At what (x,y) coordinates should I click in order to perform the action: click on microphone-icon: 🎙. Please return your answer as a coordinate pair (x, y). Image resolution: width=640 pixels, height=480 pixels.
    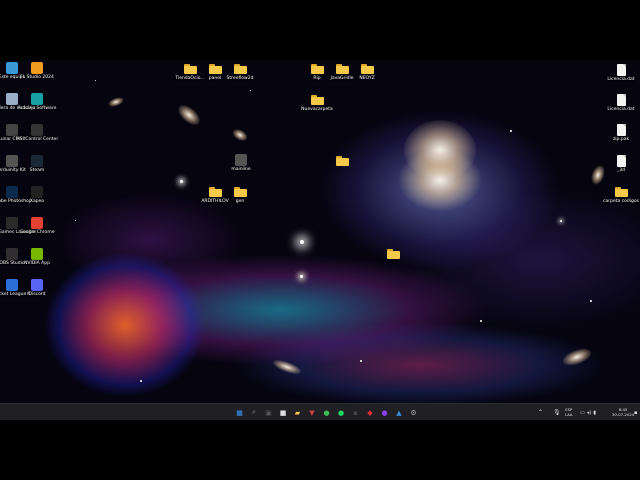
    Looking at the image, I should click on (557, 412).